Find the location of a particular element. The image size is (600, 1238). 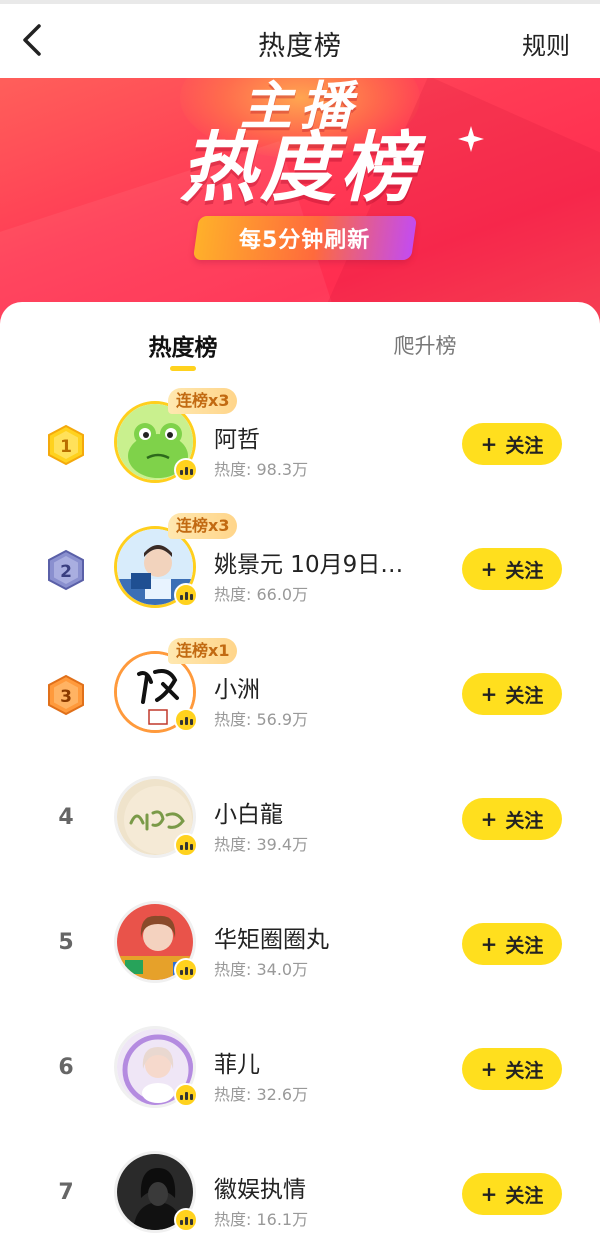

rank-number: 6 is located at coordinates (66, 1067).